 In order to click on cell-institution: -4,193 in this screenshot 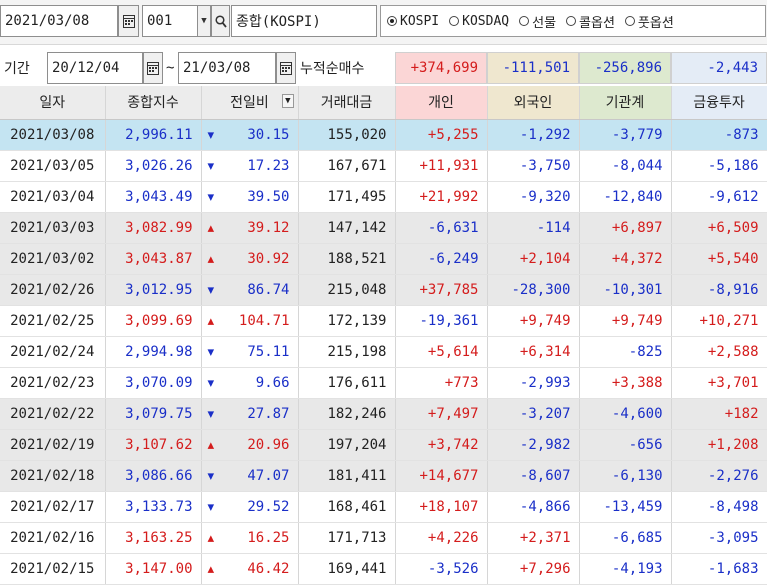, I will do `click(625, 569)`.